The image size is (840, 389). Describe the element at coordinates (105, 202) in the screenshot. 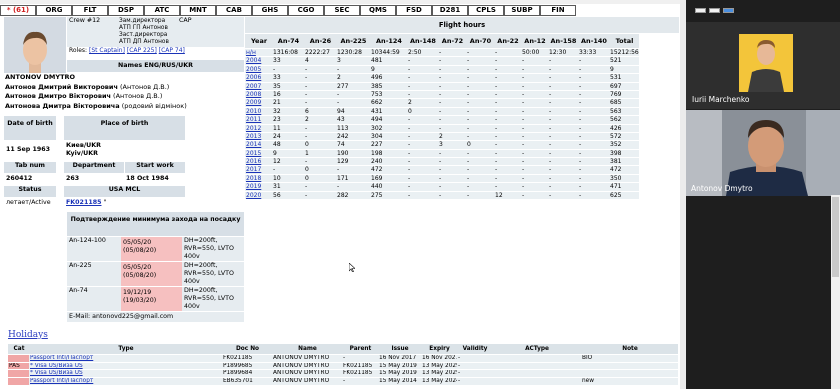

I see `usa-mcl-suffix: "` at that location.